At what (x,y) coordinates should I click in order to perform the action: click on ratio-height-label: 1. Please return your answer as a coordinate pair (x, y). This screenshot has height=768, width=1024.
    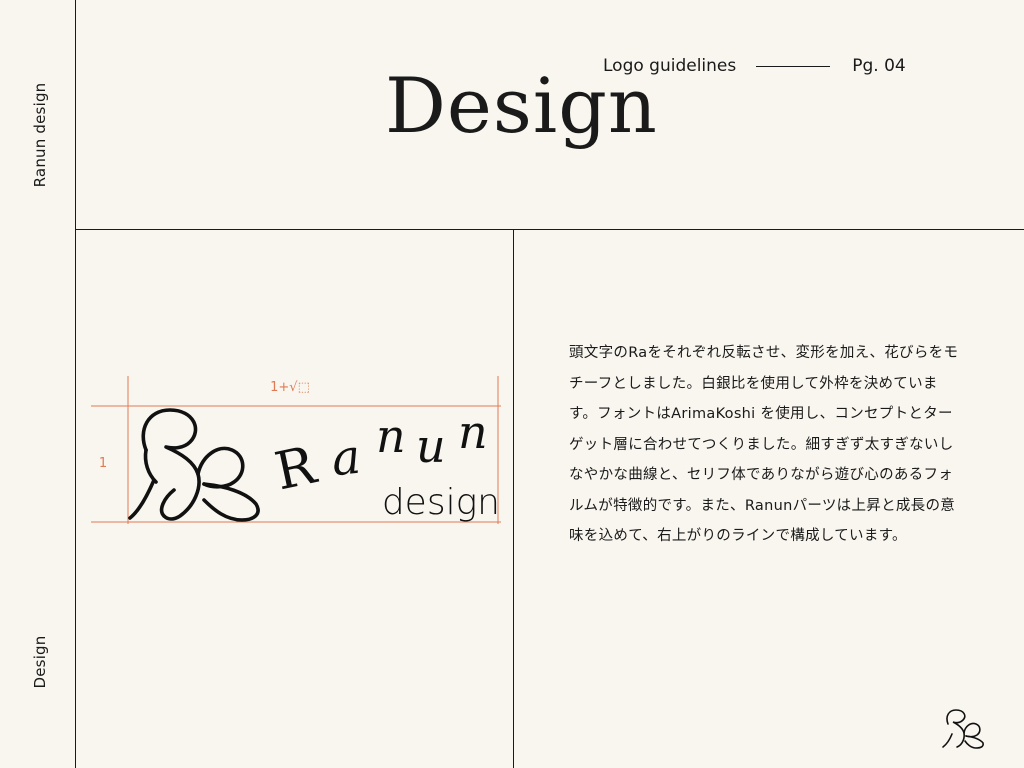
    Looking at the image, I should click on (103, 463).